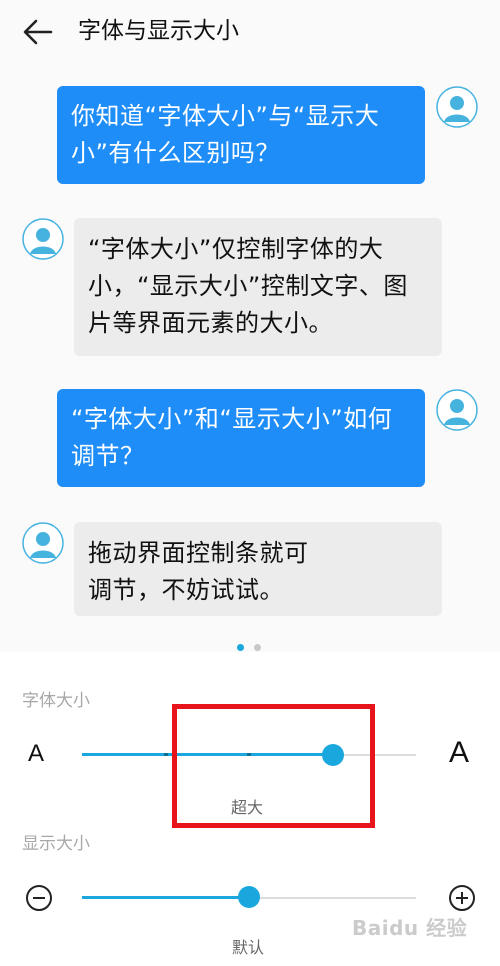  I want to click on display-size-slider-thumb, so click(249, 897).